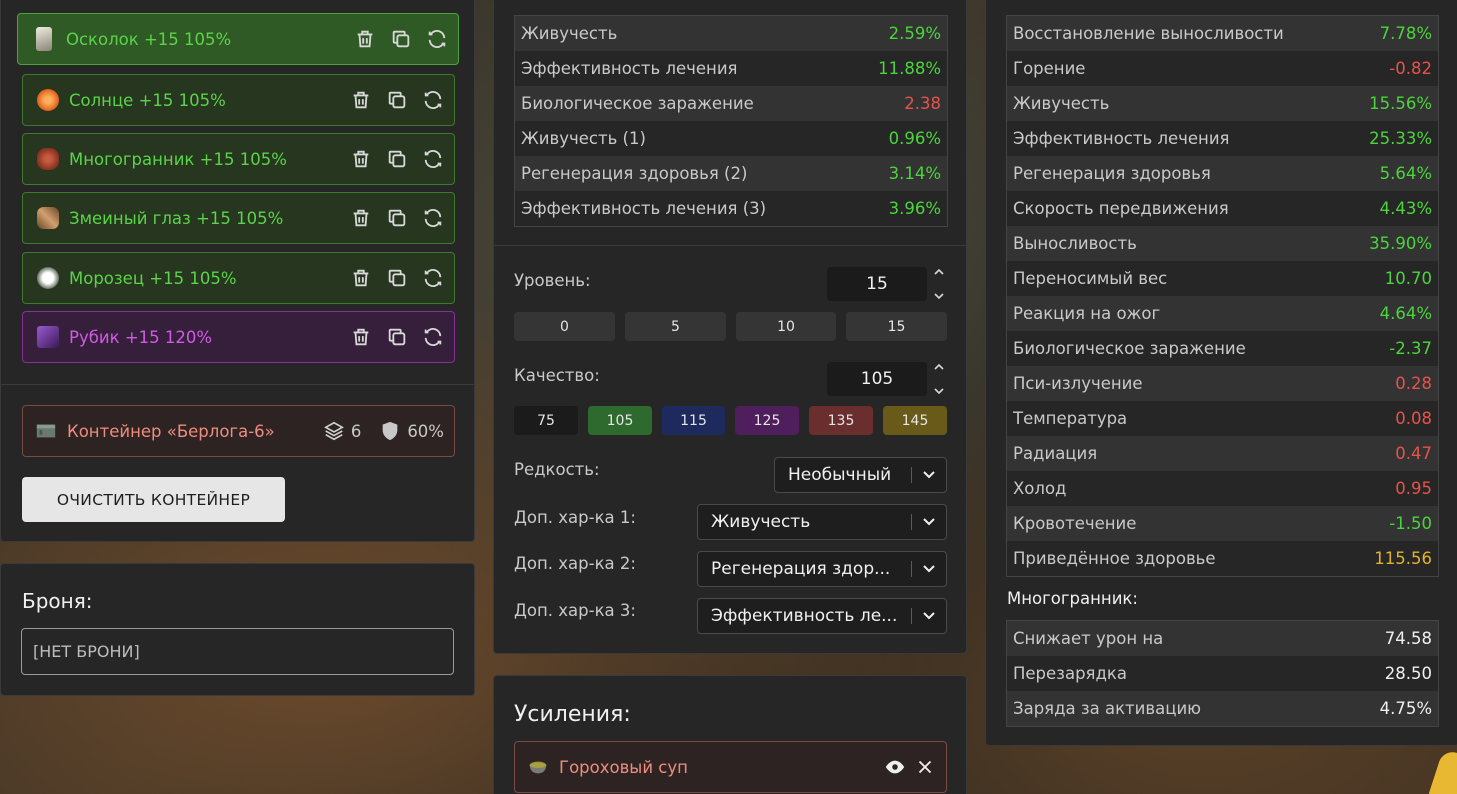 The height and width of the screenshot is (794, 1457). Describe the element at coordinates (1090, 278) in the screenshot. I see `stat-label: Переносимый вес` at that location.